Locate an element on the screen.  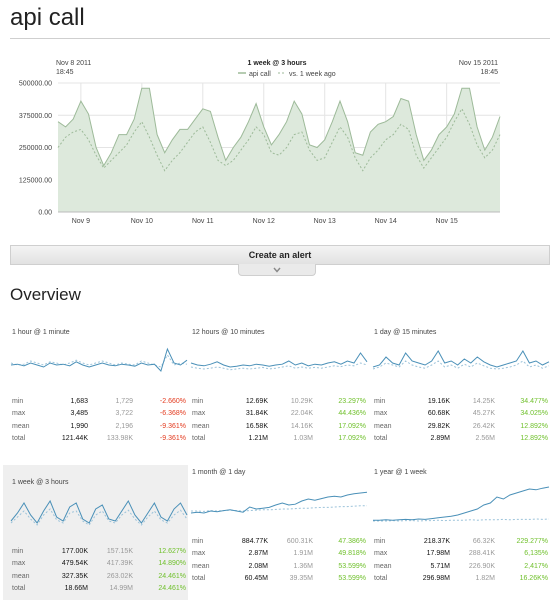
y-tick-label: 375000.00 is located at coordinates (35, 116).